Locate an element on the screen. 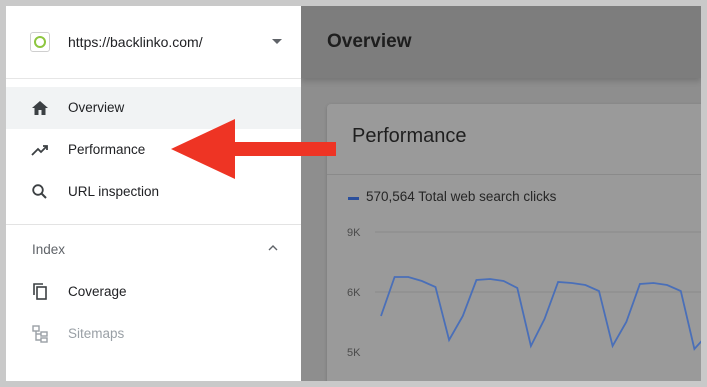 Image resolution: width=707 pixels, height=387 pixels. search-icon is located at coordinates (39, 191).